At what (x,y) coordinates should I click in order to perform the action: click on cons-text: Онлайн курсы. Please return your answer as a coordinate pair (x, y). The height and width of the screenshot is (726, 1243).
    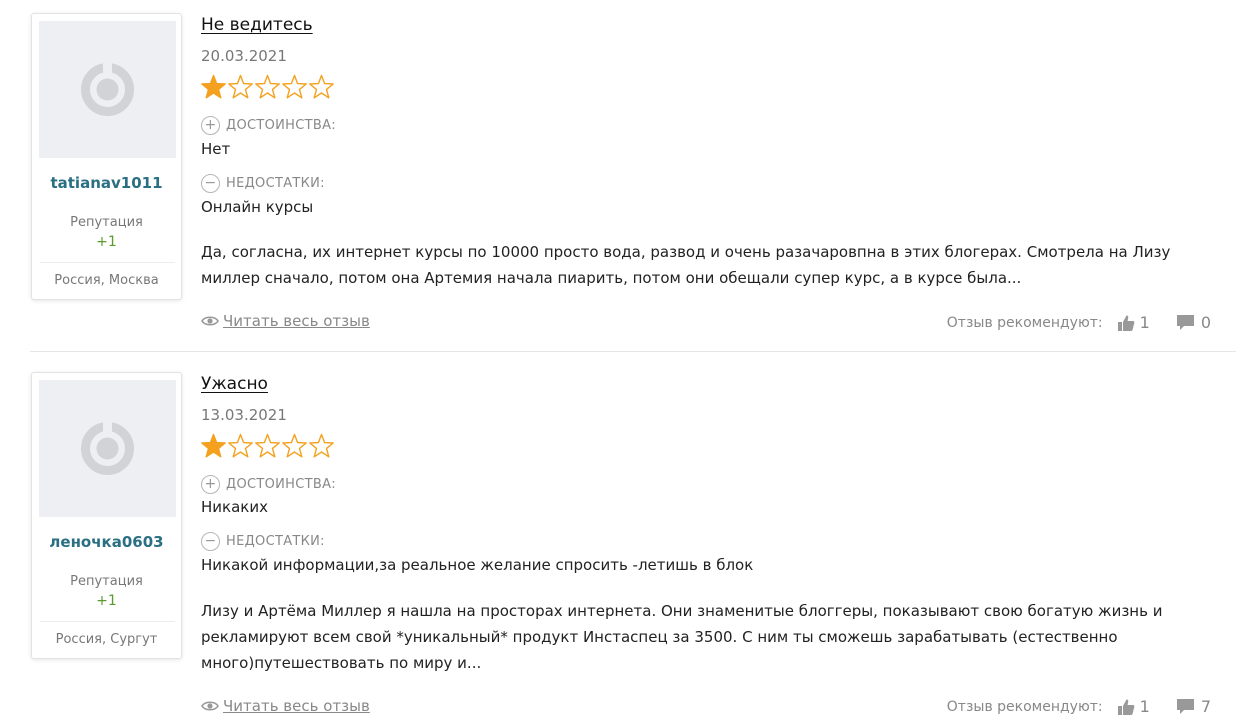
    Looking at the image, I should click on (257, 207).